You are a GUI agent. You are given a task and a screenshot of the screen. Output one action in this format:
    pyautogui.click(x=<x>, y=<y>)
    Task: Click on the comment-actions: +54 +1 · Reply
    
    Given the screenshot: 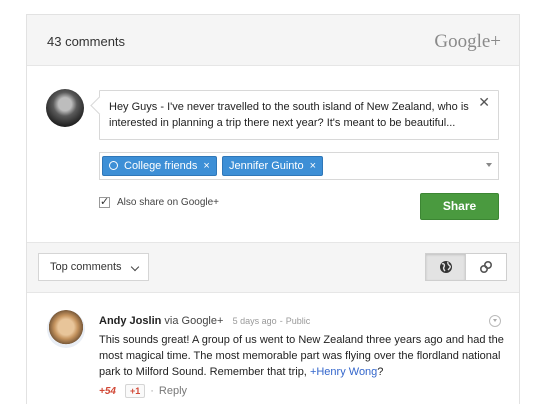 What is the action you would take?
    pyautogui.click(x=143, y=391)
    